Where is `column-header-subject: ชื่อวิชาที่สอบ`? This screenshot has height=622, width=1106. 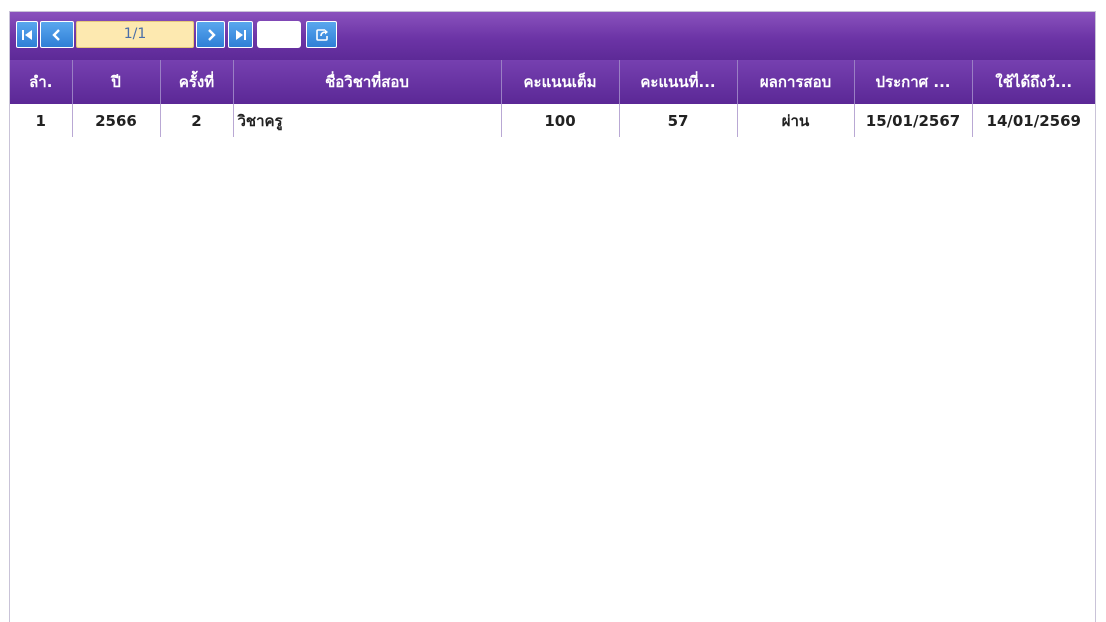 column-header-subject: ชื่อวิชาที่สอบ is located at coordinates (367, 82).